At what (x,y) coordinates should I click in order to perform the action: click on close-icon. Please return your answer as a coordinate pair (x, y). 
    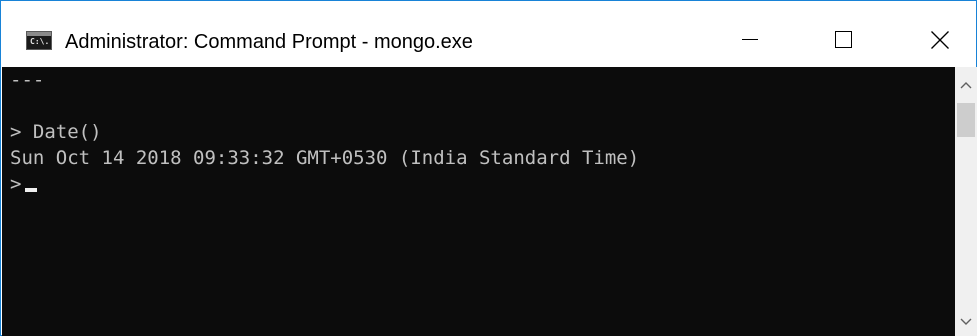
    Looking at the image, I should click on (940, 40).